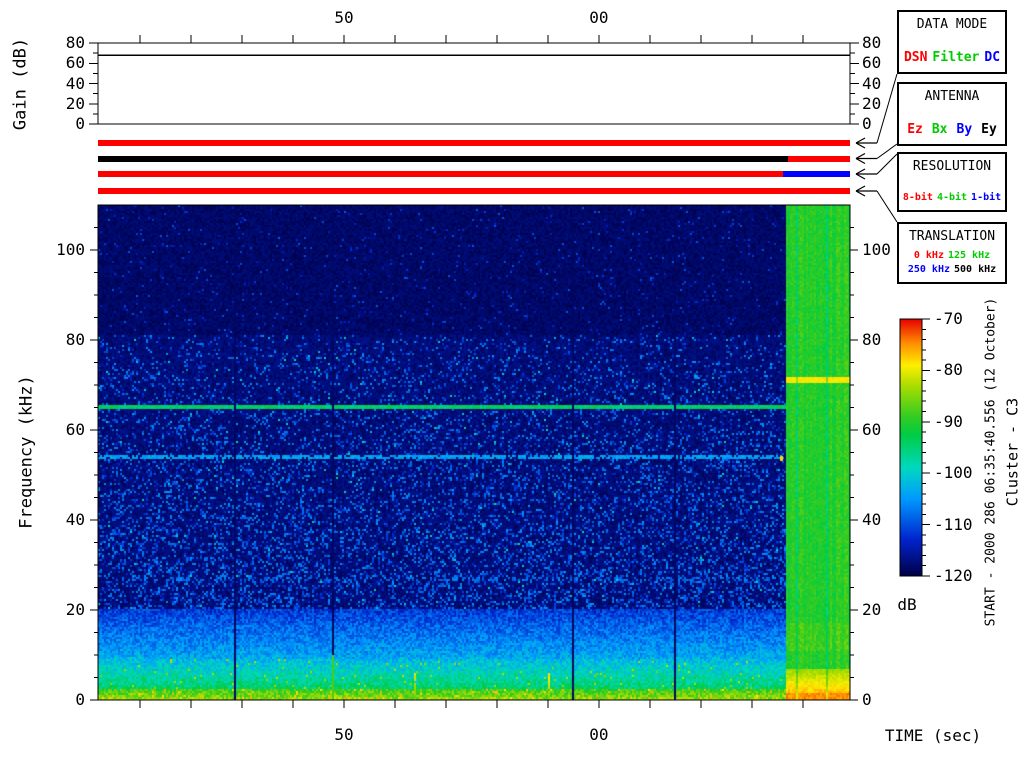 This screenshot has height=768, width=1024. What do you see at coordinates (20, 84) in the screenshot?
I see `gain-axis-label: Gain (dB)` at bounding box center [20, 84].